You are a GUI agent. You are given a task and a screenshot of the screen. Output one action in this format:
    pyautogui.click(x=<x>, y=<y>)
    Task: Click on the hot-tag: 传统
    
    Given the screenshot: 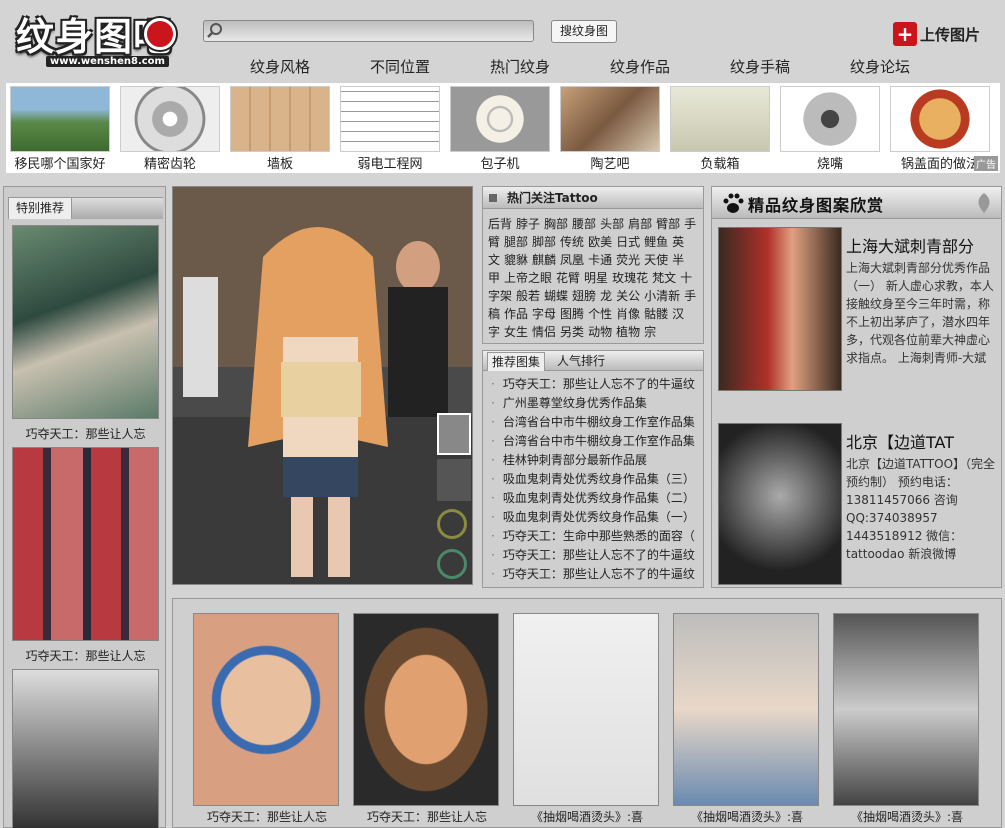 What is the action you would take?
    pyautogui.click(x=572, y=242)
    